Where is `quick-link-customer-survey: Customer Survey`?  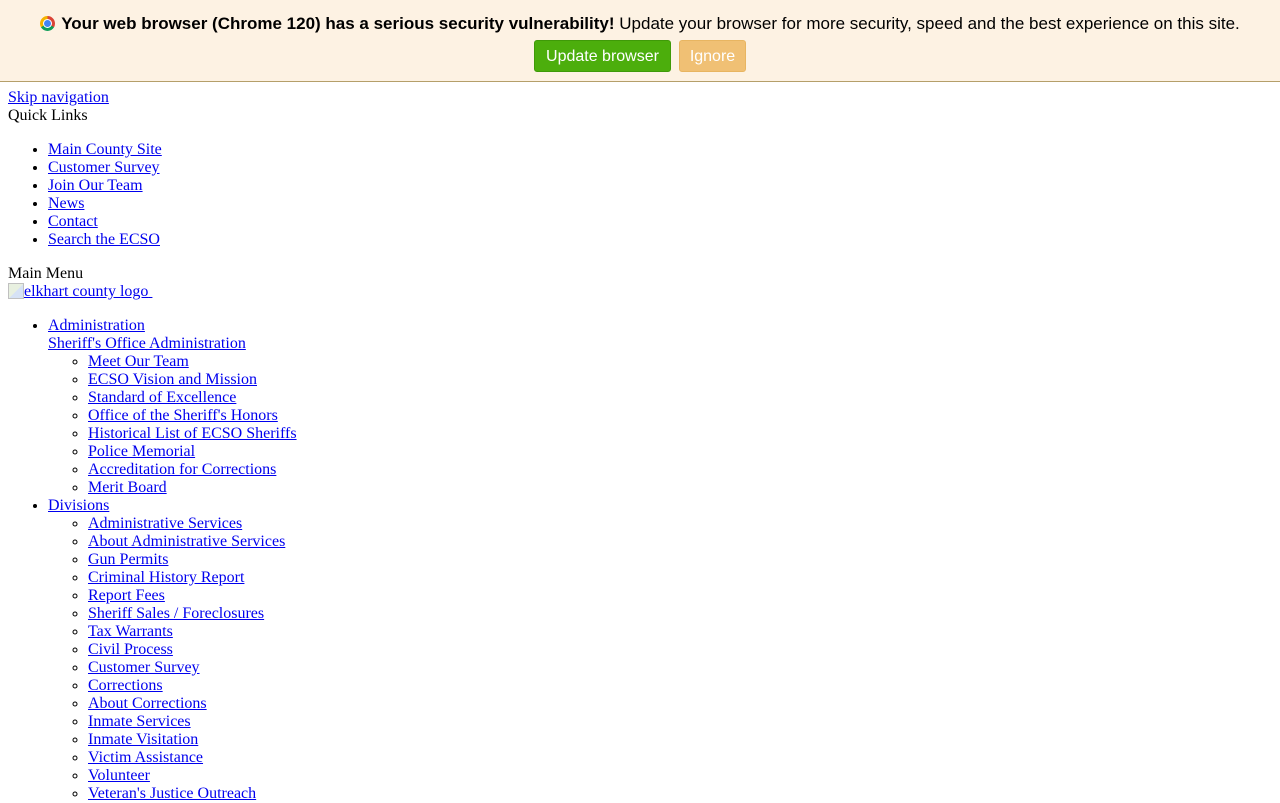 quick-link-customer-survey: Customer Survey is located at coordinates (104, 167).